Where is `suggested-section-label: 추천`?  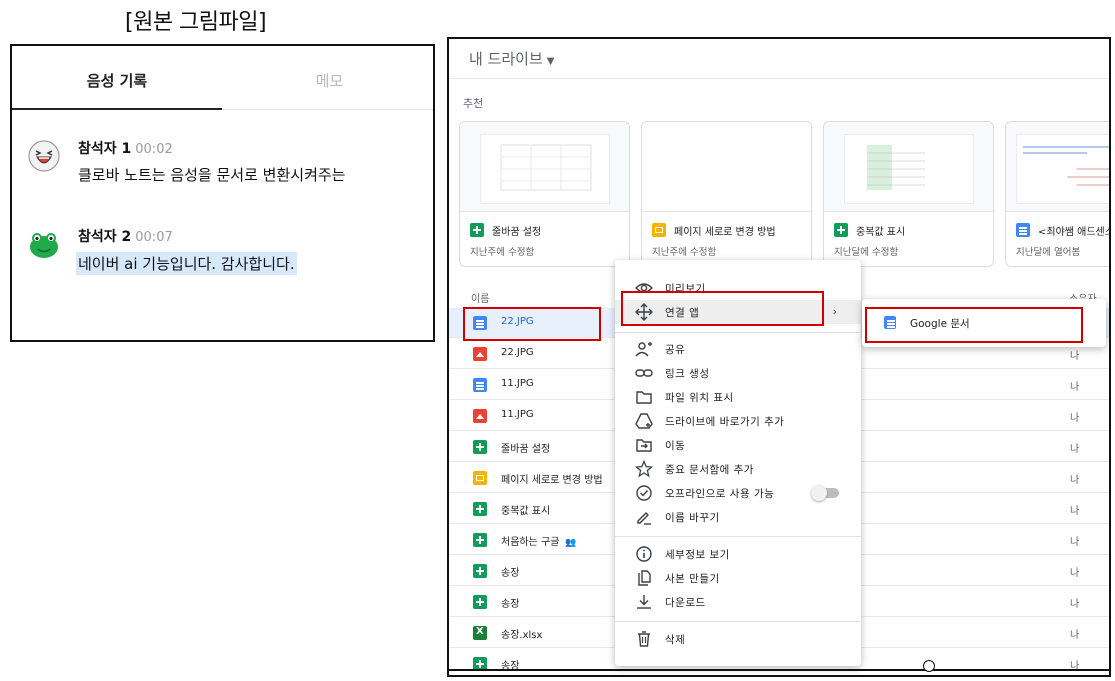 suggested-section-label: 추천 is located at coordinates (473, 103).